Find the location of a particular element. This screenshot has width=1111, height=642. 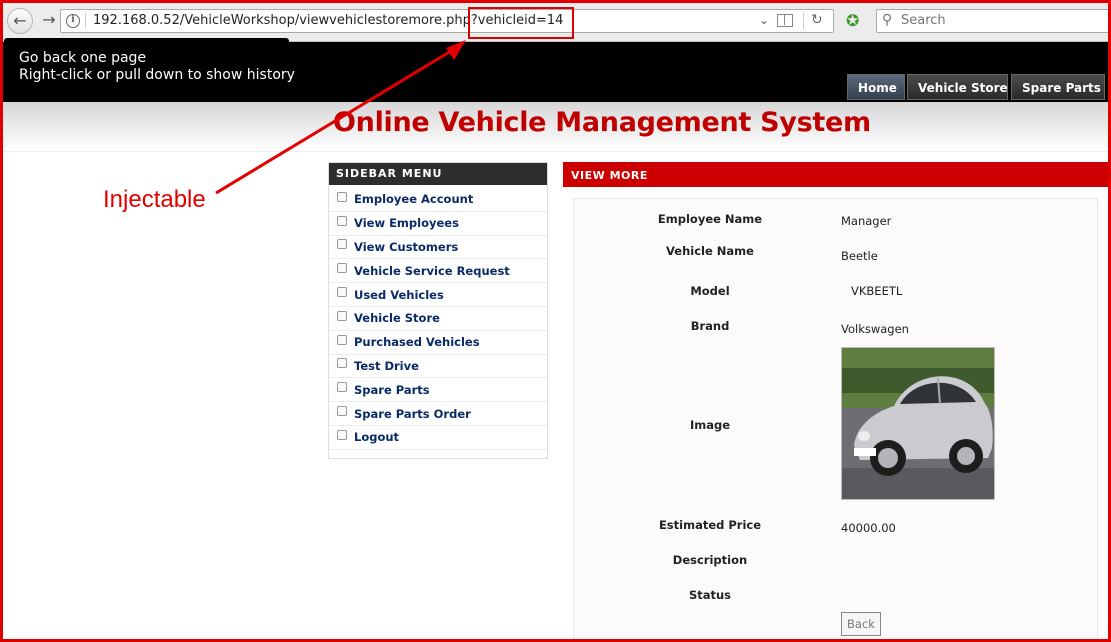

model-value: VKBEETL is located at coordinates (877, 291).